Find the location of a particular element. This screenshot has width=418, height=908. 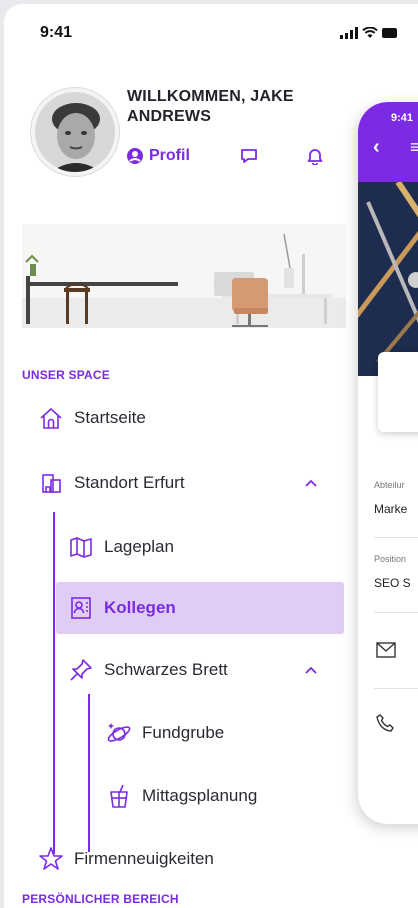

nav-label-mittagsplanung: Mittagsplanung is located at coordinates (200, 795).